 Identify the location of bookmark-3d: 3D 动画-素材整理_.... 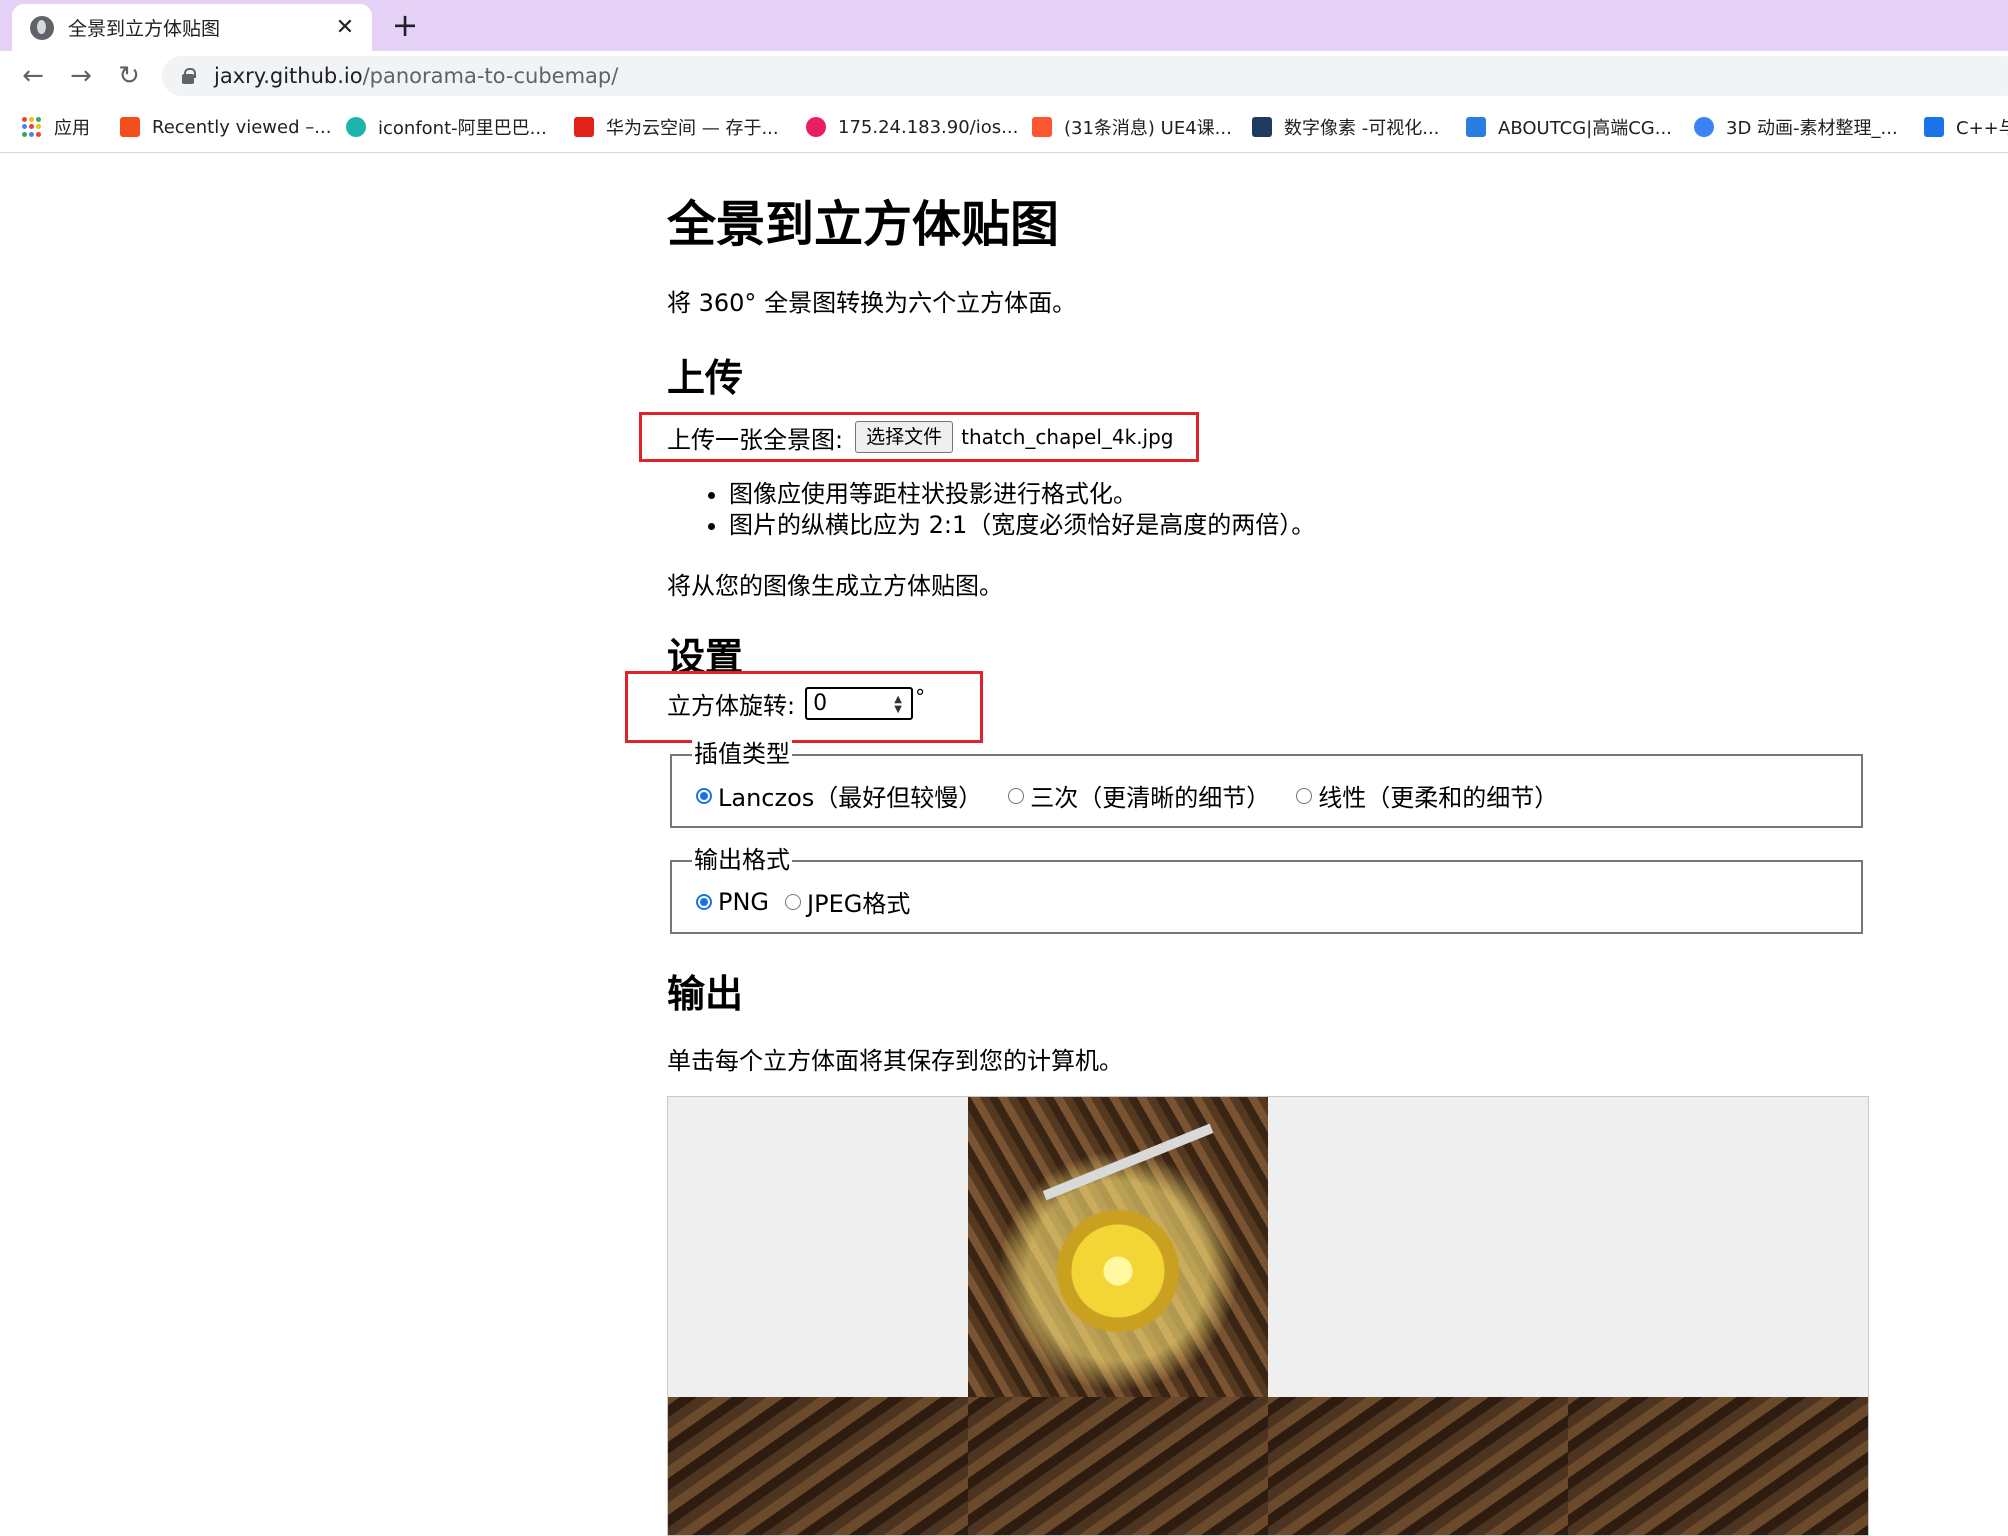
(1796, 127).